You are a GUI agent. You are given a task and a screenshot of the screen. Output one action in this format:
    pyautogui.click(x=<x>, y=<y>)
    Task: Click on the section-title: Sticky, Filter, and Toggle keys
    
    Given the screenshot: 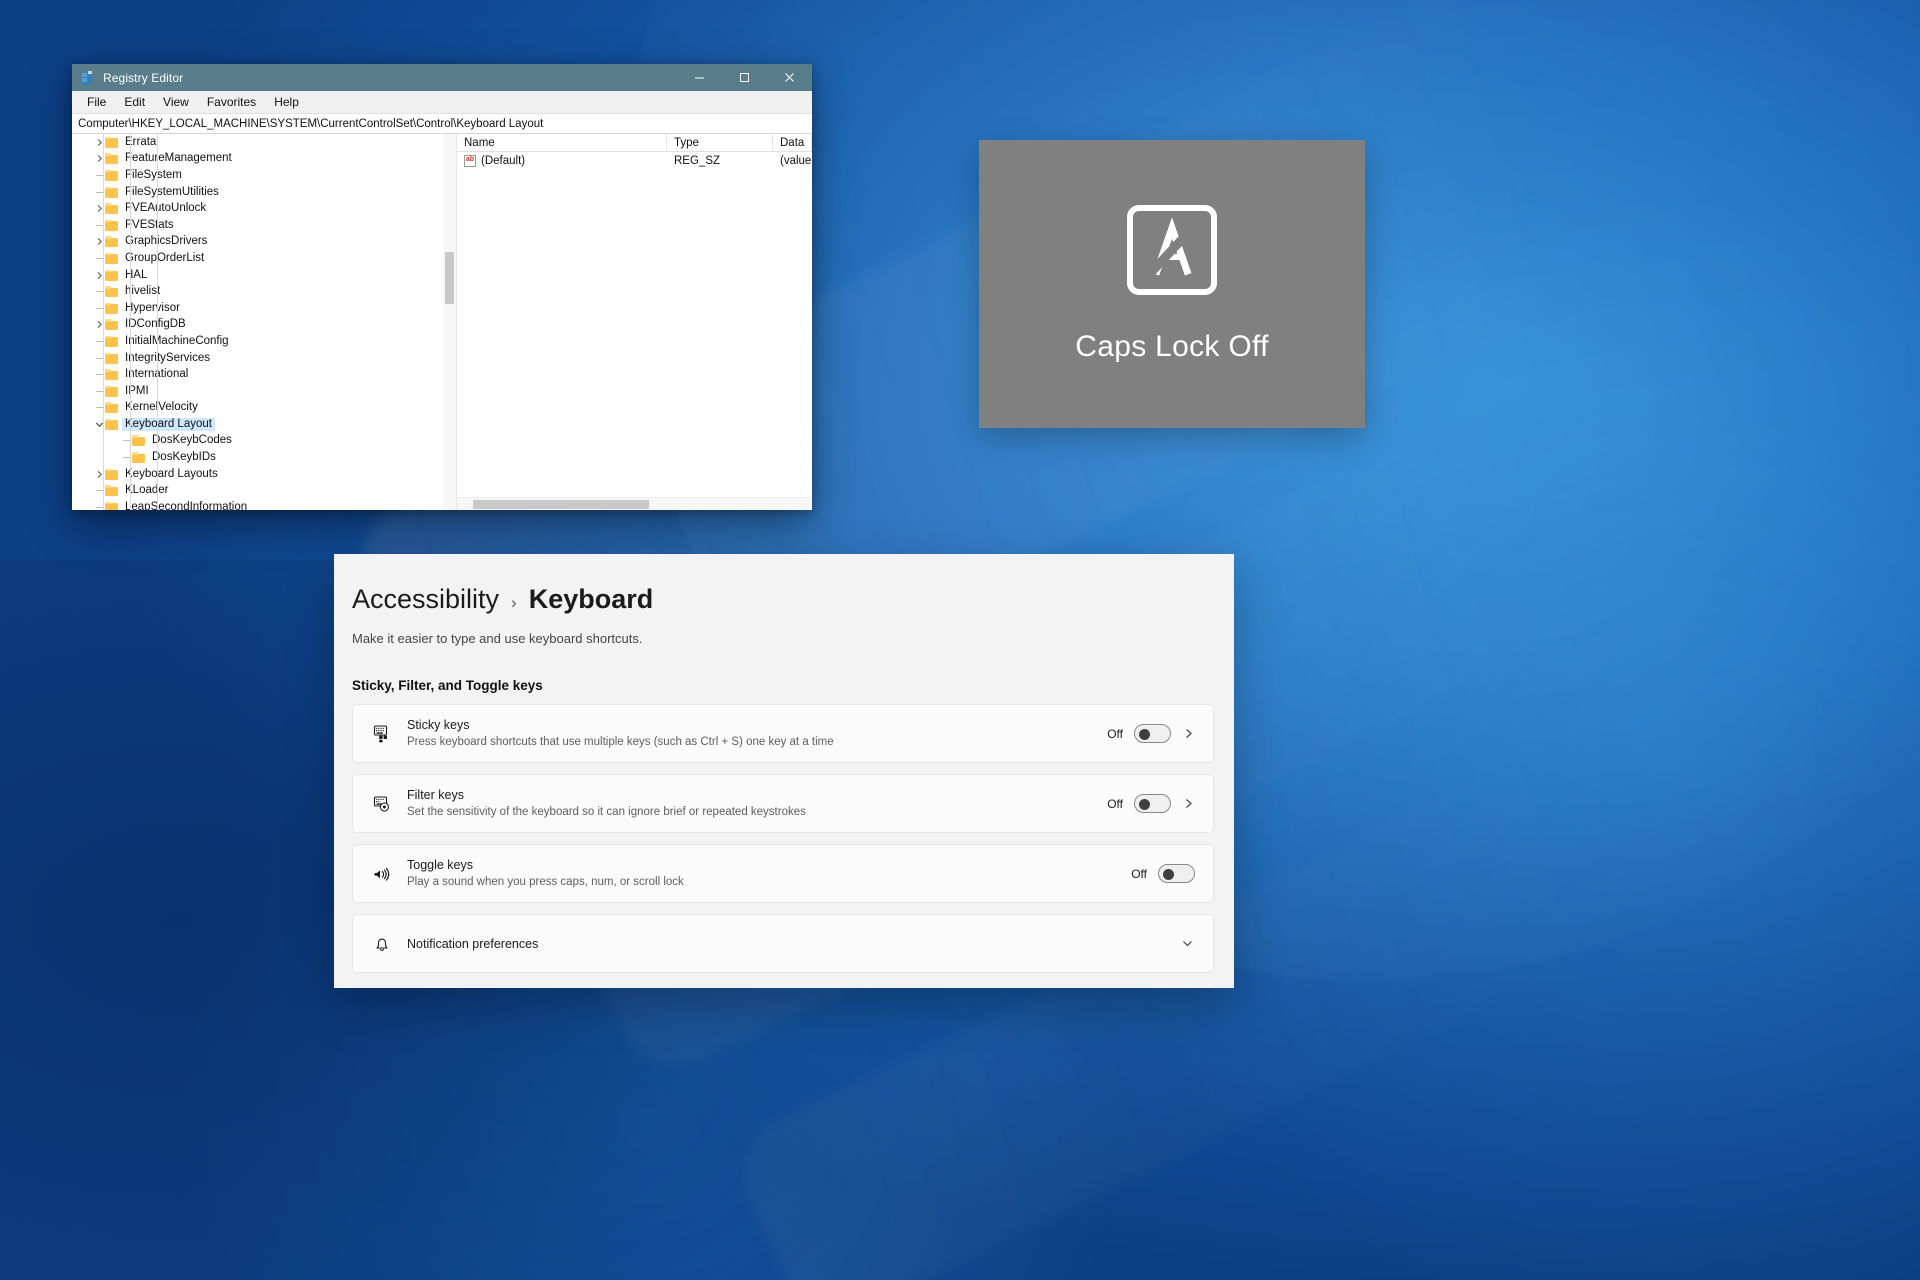 What is the action you would take?
    pyautogui.click(x=447, y=685)
    